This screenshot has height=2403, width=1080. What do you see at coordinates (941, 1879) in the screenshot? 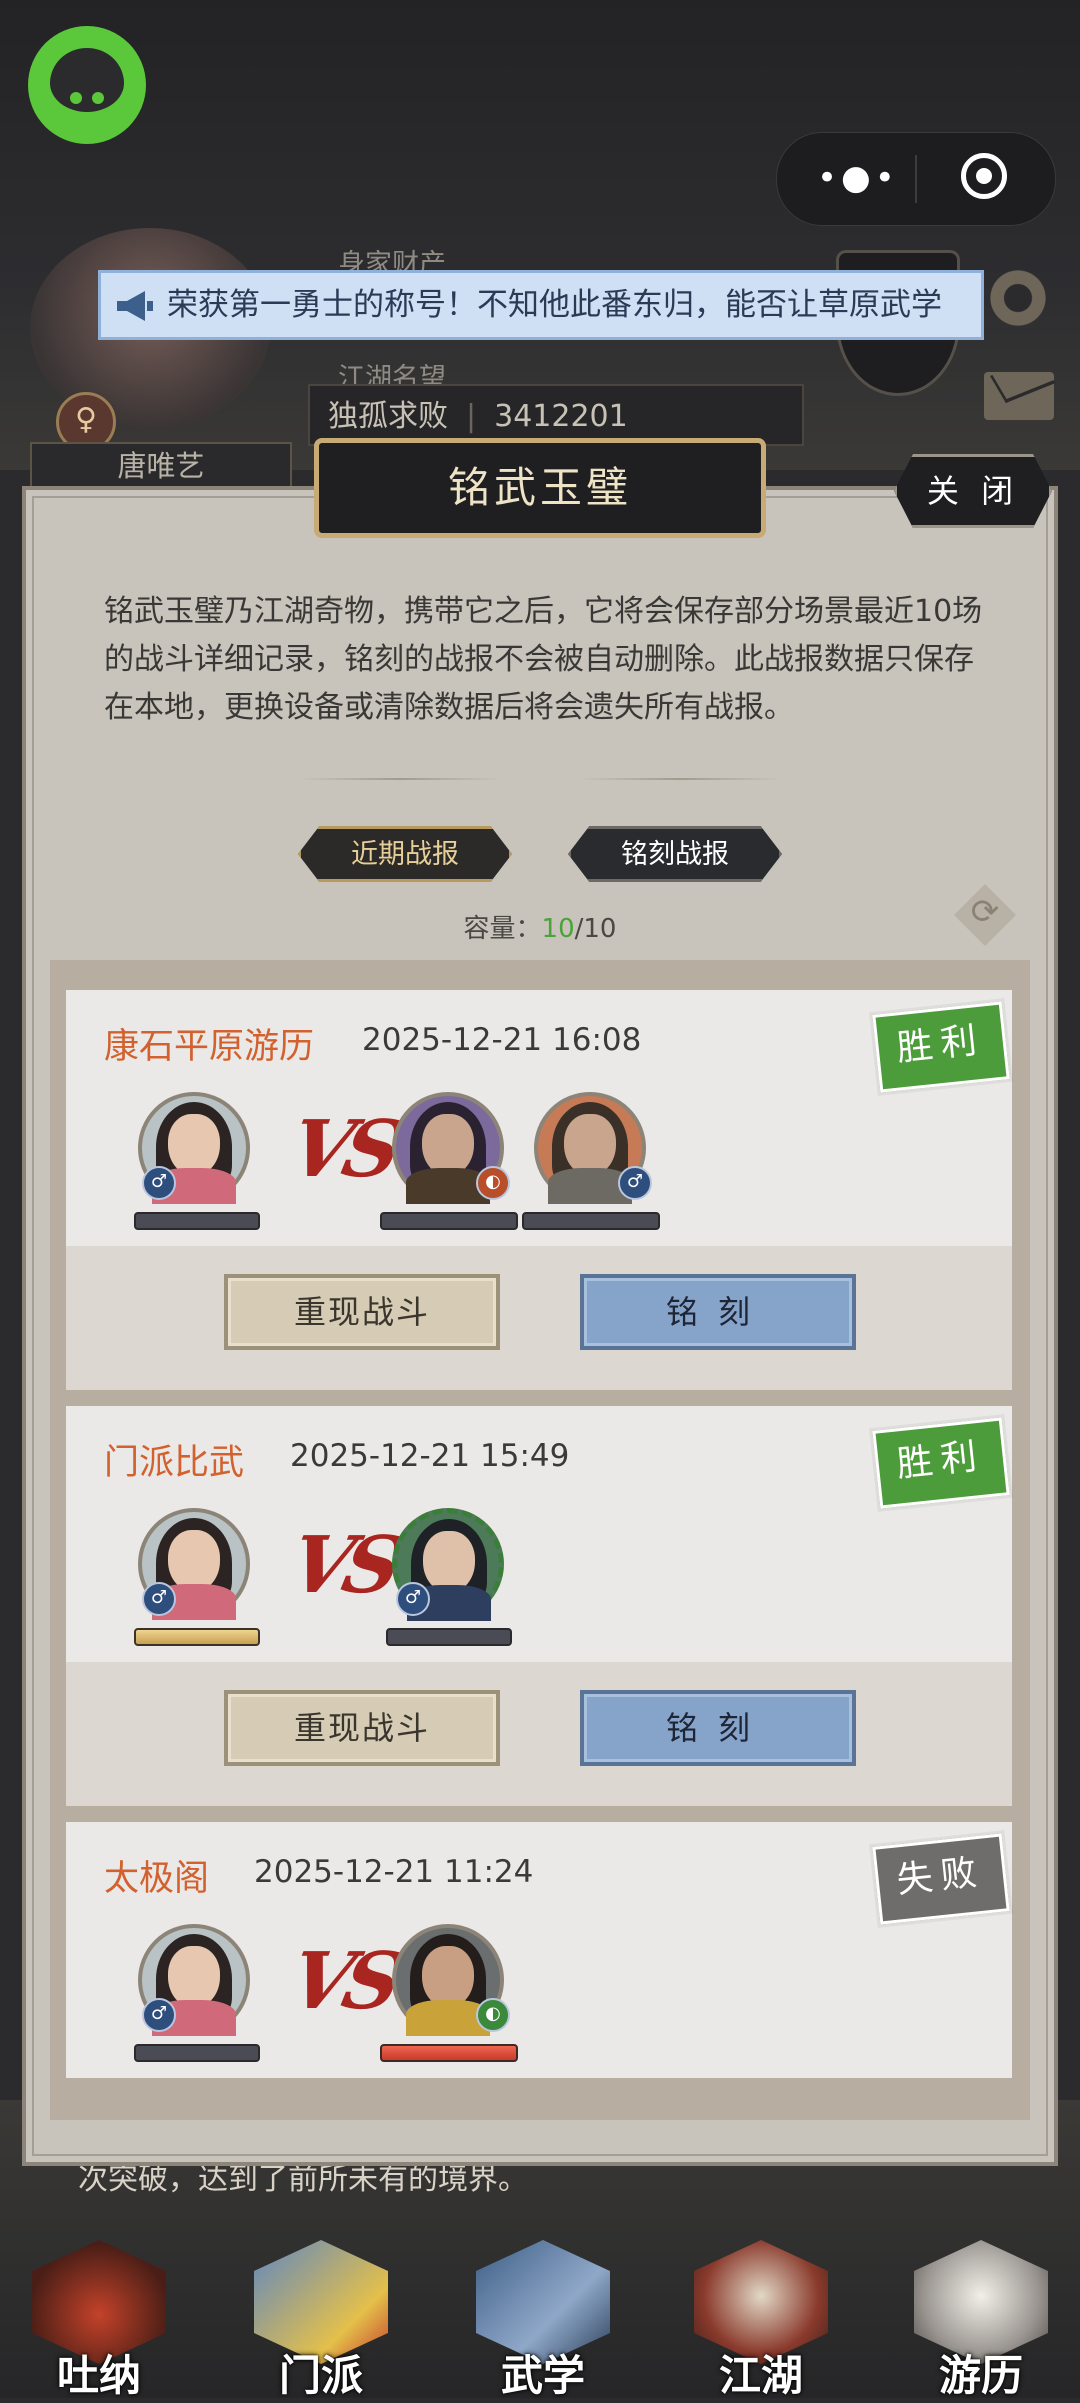
I see `result-badge: 失败` at bounding box center [941, 1879].